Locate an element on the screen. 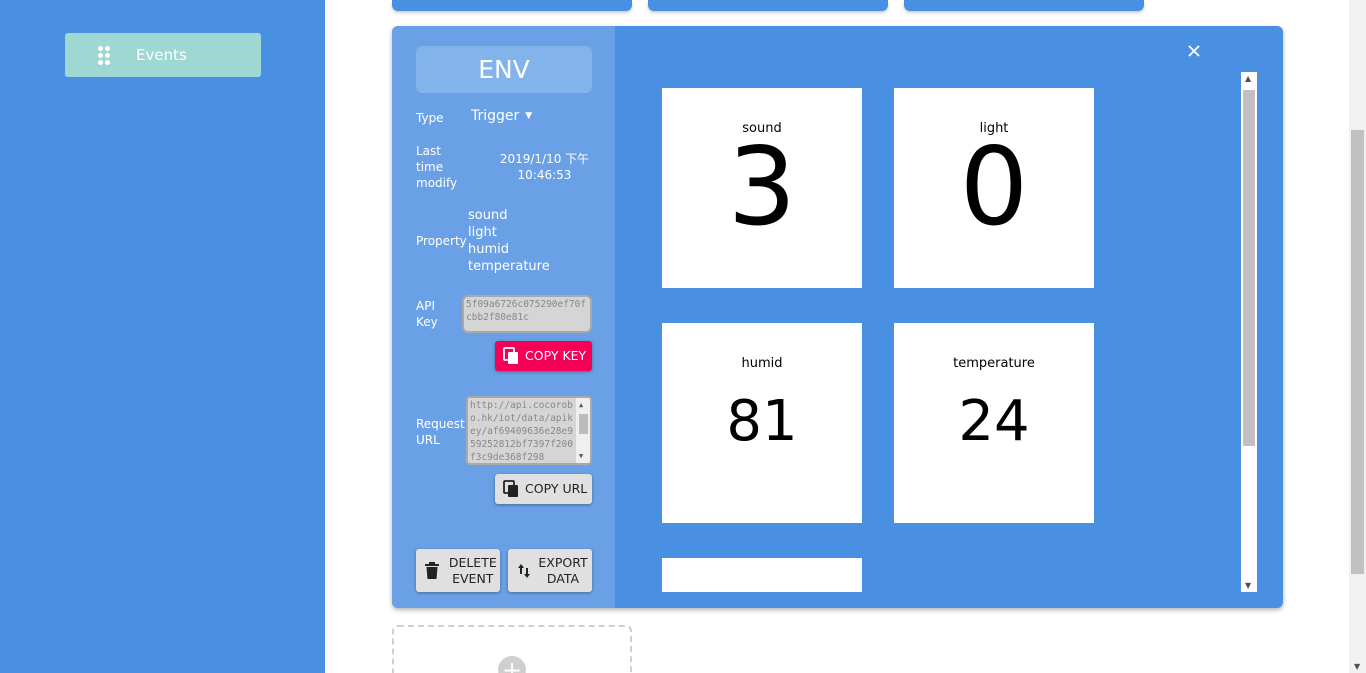  add-icon: + is located at coordinates (512, 664).